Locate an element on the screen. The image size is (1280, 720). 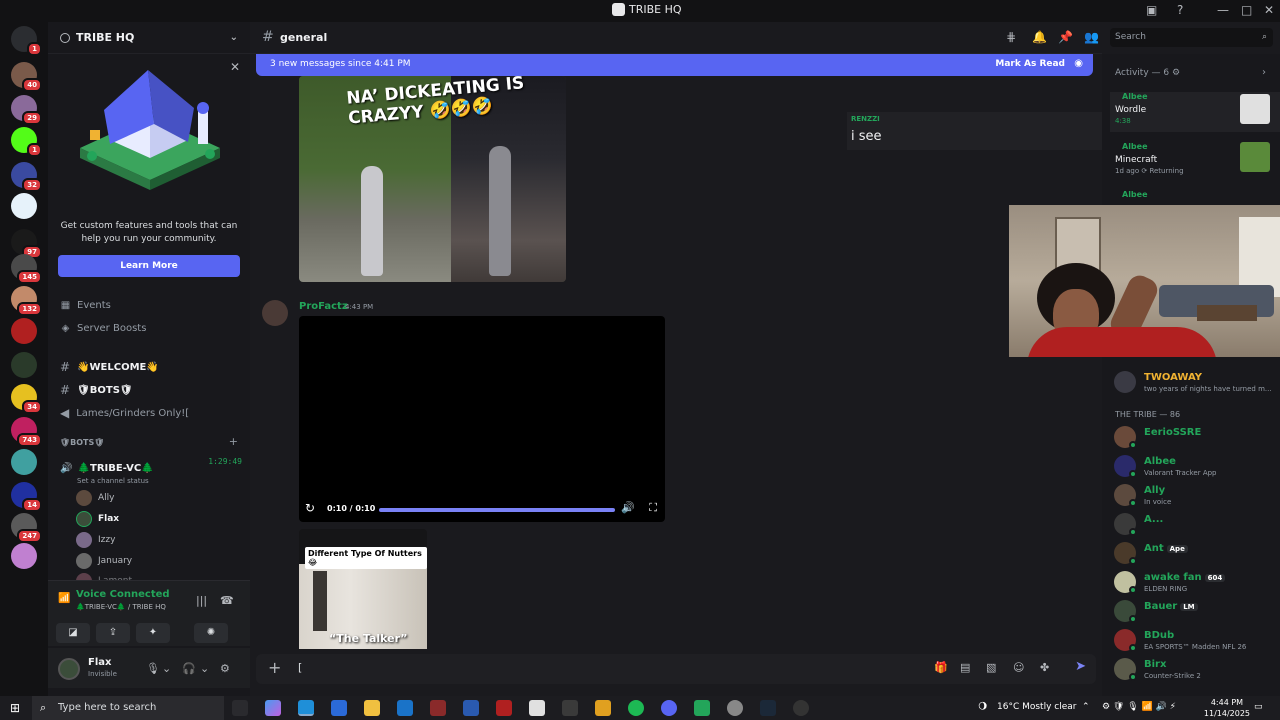
xbox-icon is located at coordinates (702, 708).